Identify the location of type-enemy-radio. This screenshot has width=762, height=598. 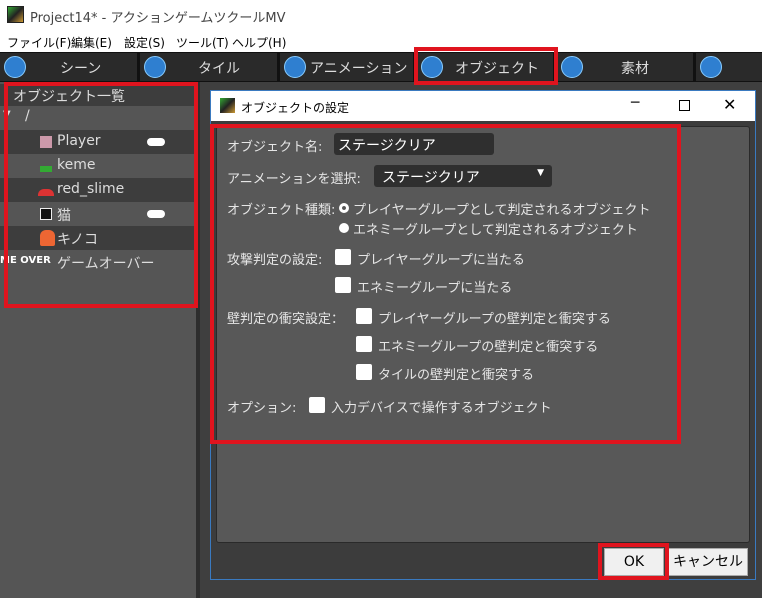
(344, 228).